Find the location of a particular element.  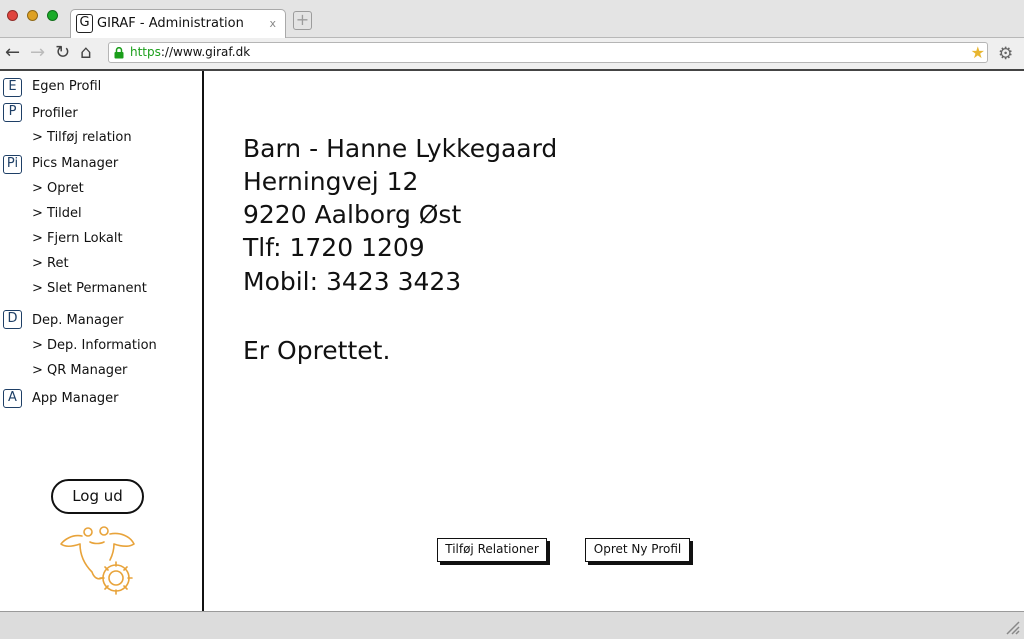

dep-manager-badge-icon: D is located at coordinates (12, 319).